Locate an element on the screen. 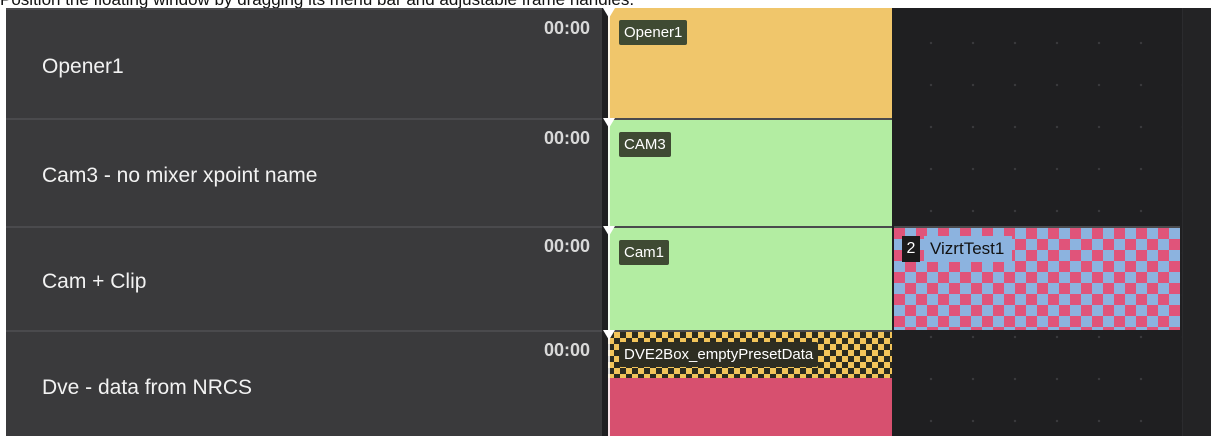  clip-block: DVE2Box_emptyPresetData is located at coordinates (750, 354).